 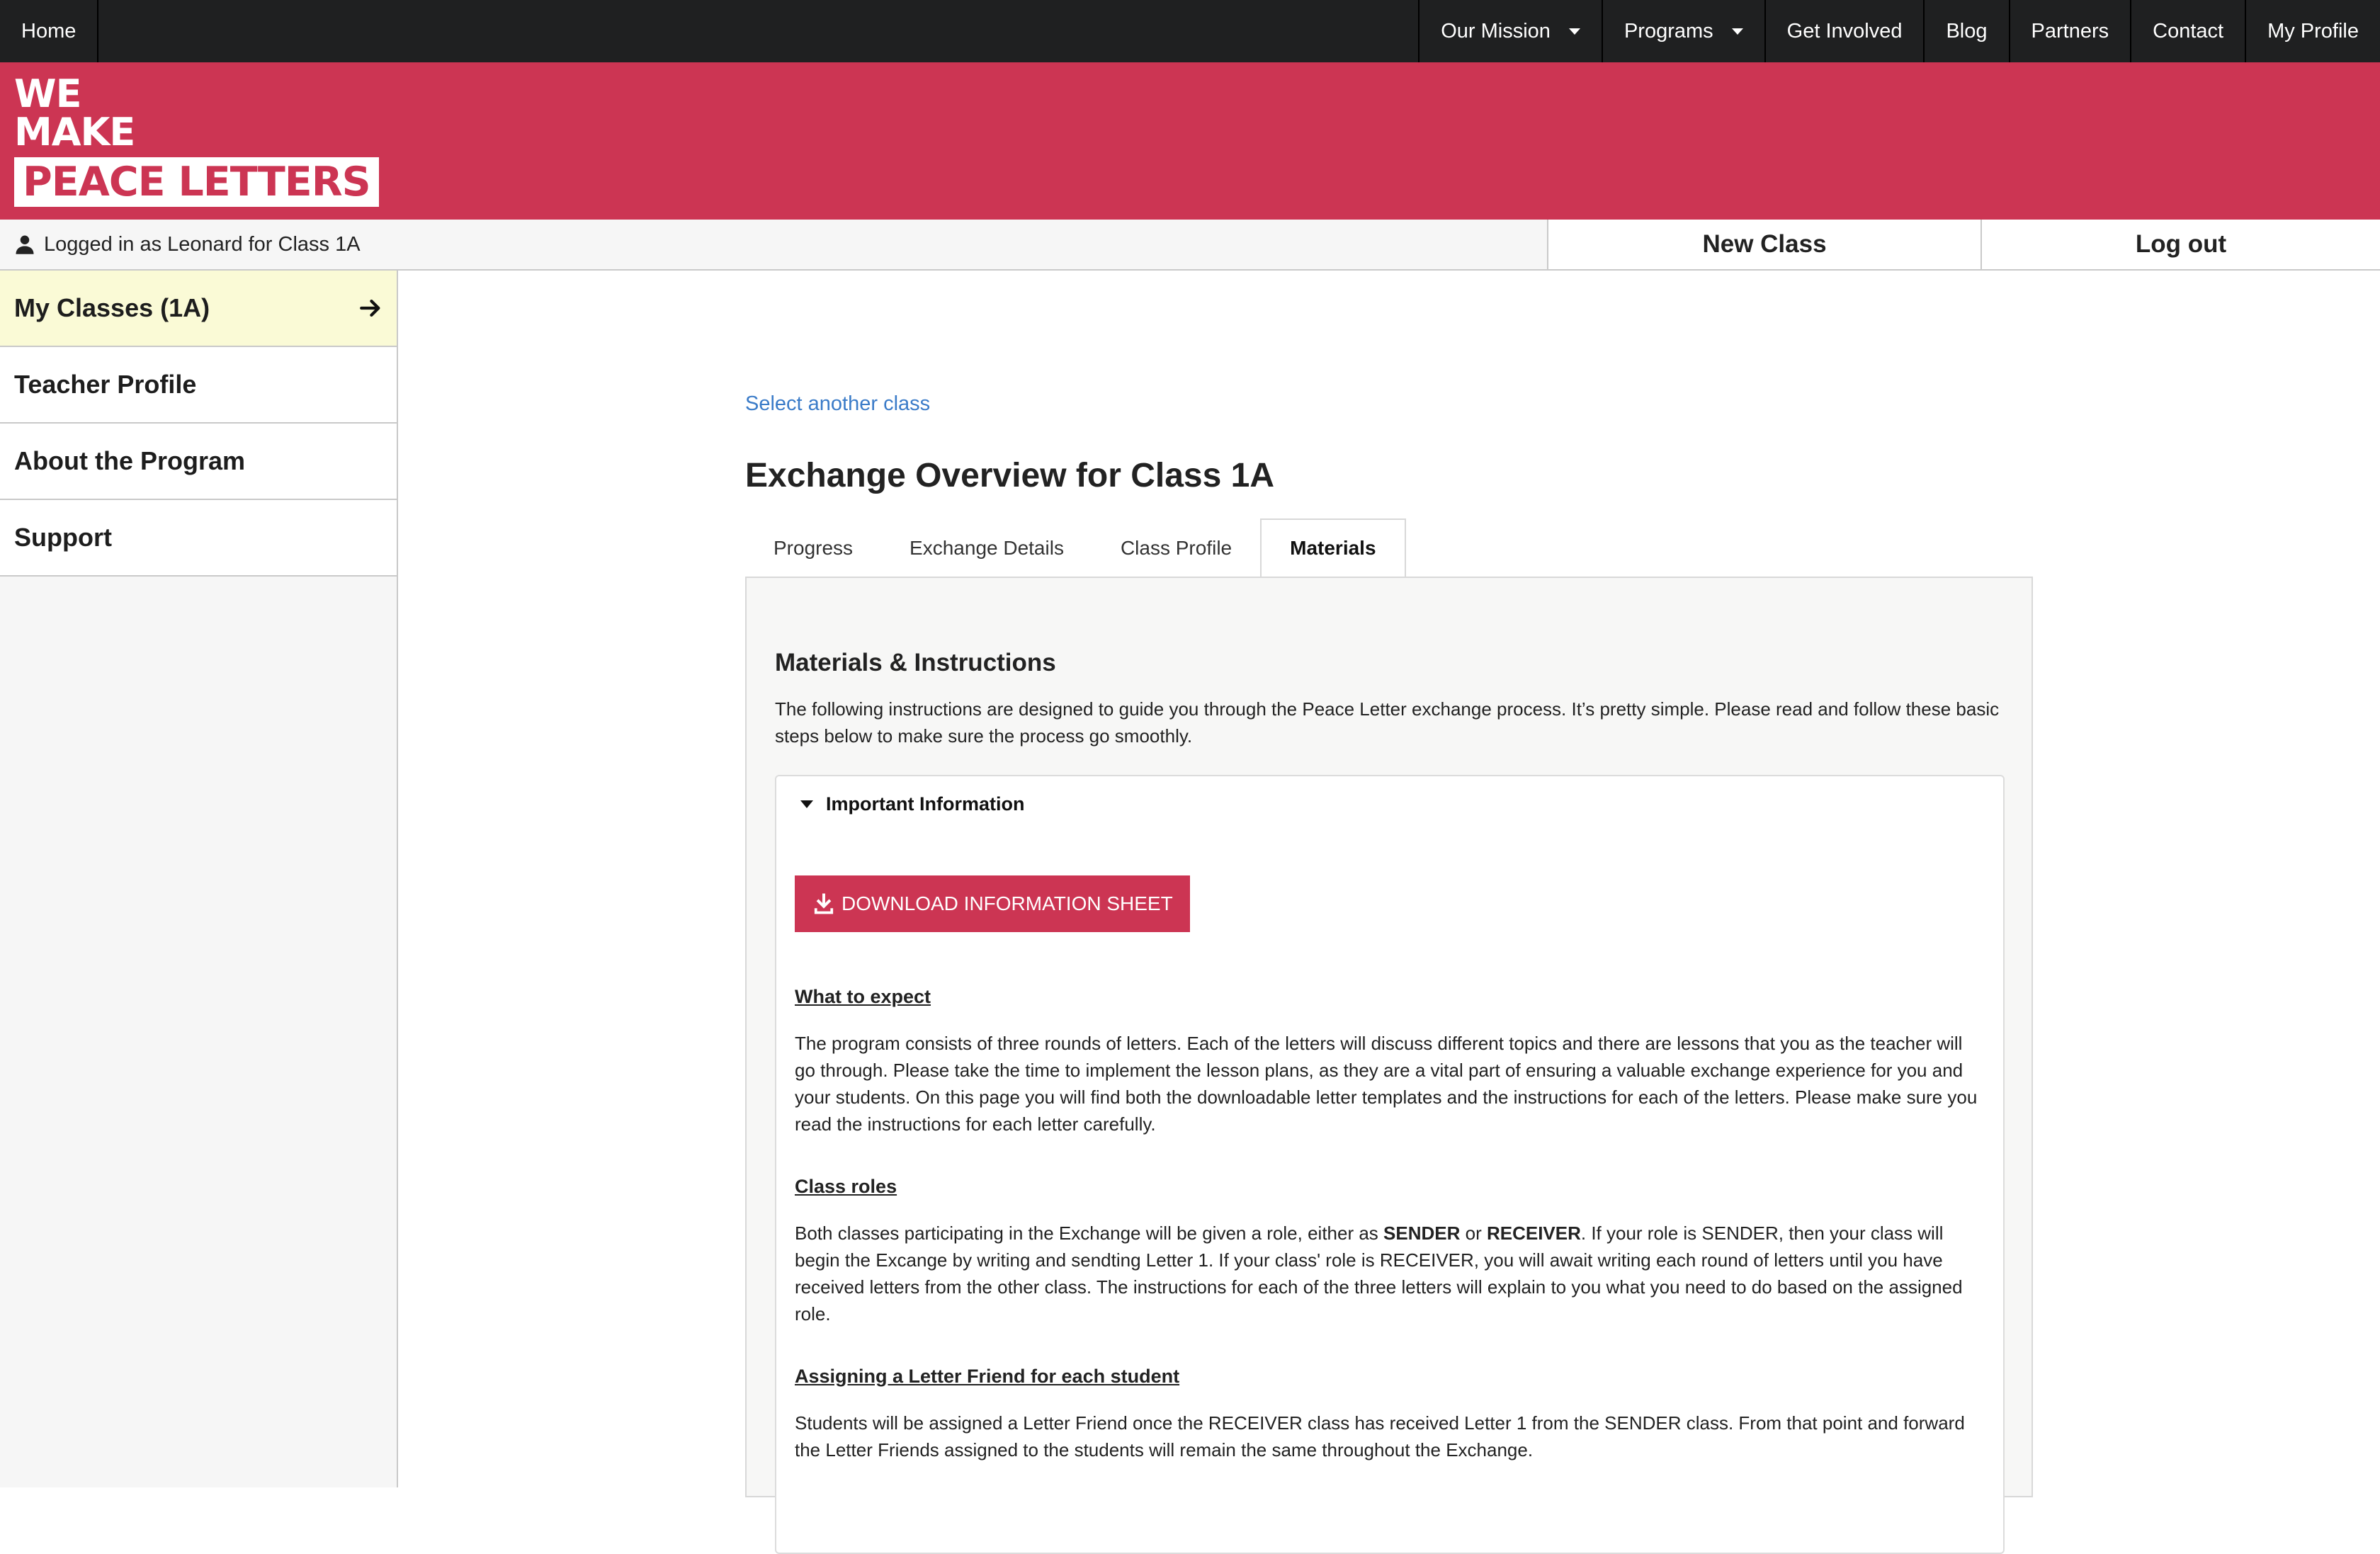 What do you see at coordinates (926, 804) in the screenshot?
I see `summary-label: Important Information` at bounding box center [926, 804].